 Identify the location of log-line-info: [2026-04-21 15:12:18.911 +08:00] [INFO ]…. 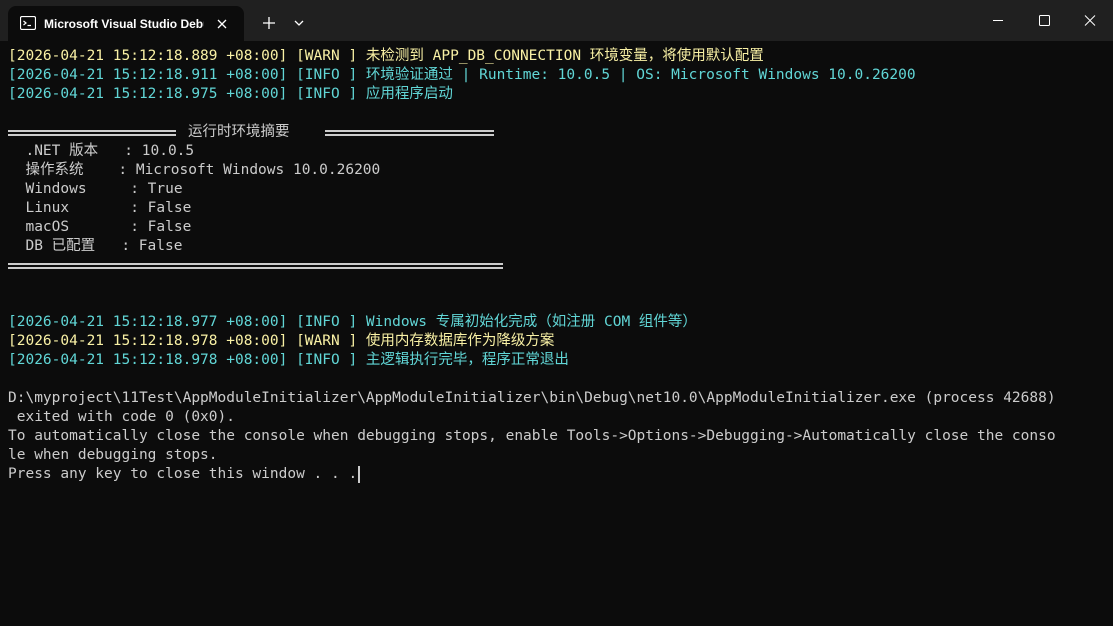
(462, 75).